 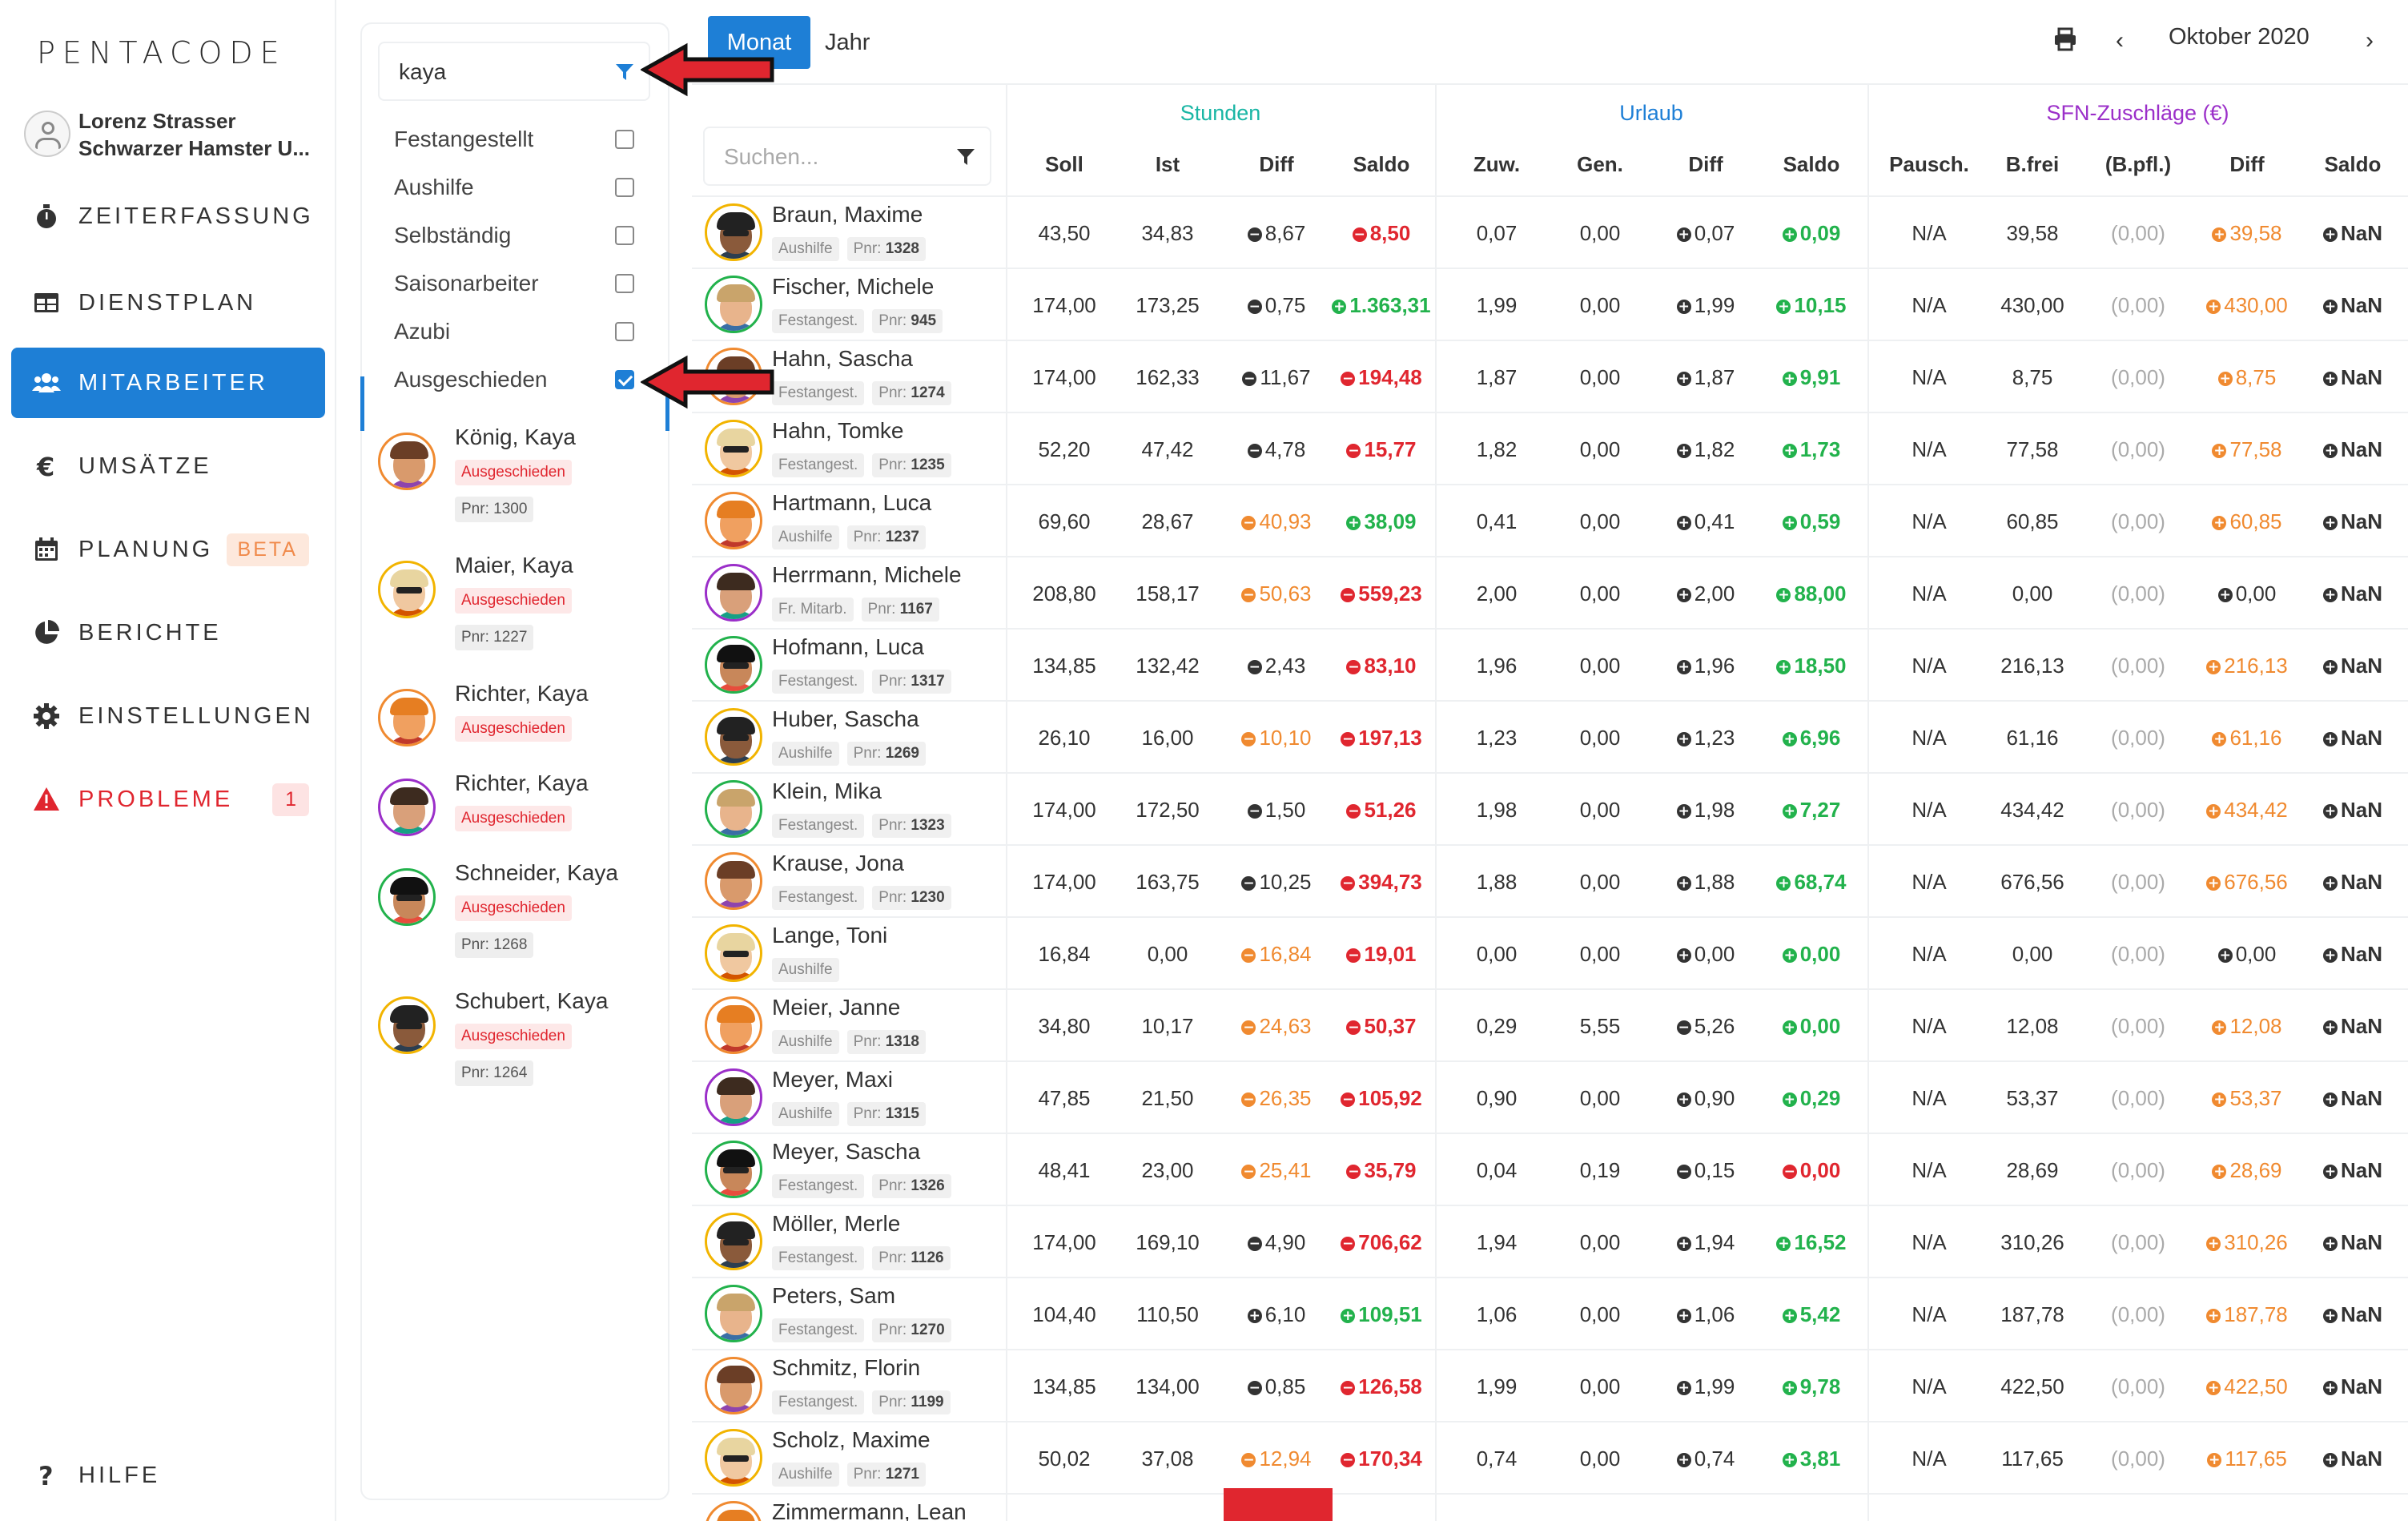 What do you see at coordinates (1929, 164) in the screenshot?
I see `column-header: Pausch.` at bounding box center [1929, 164].